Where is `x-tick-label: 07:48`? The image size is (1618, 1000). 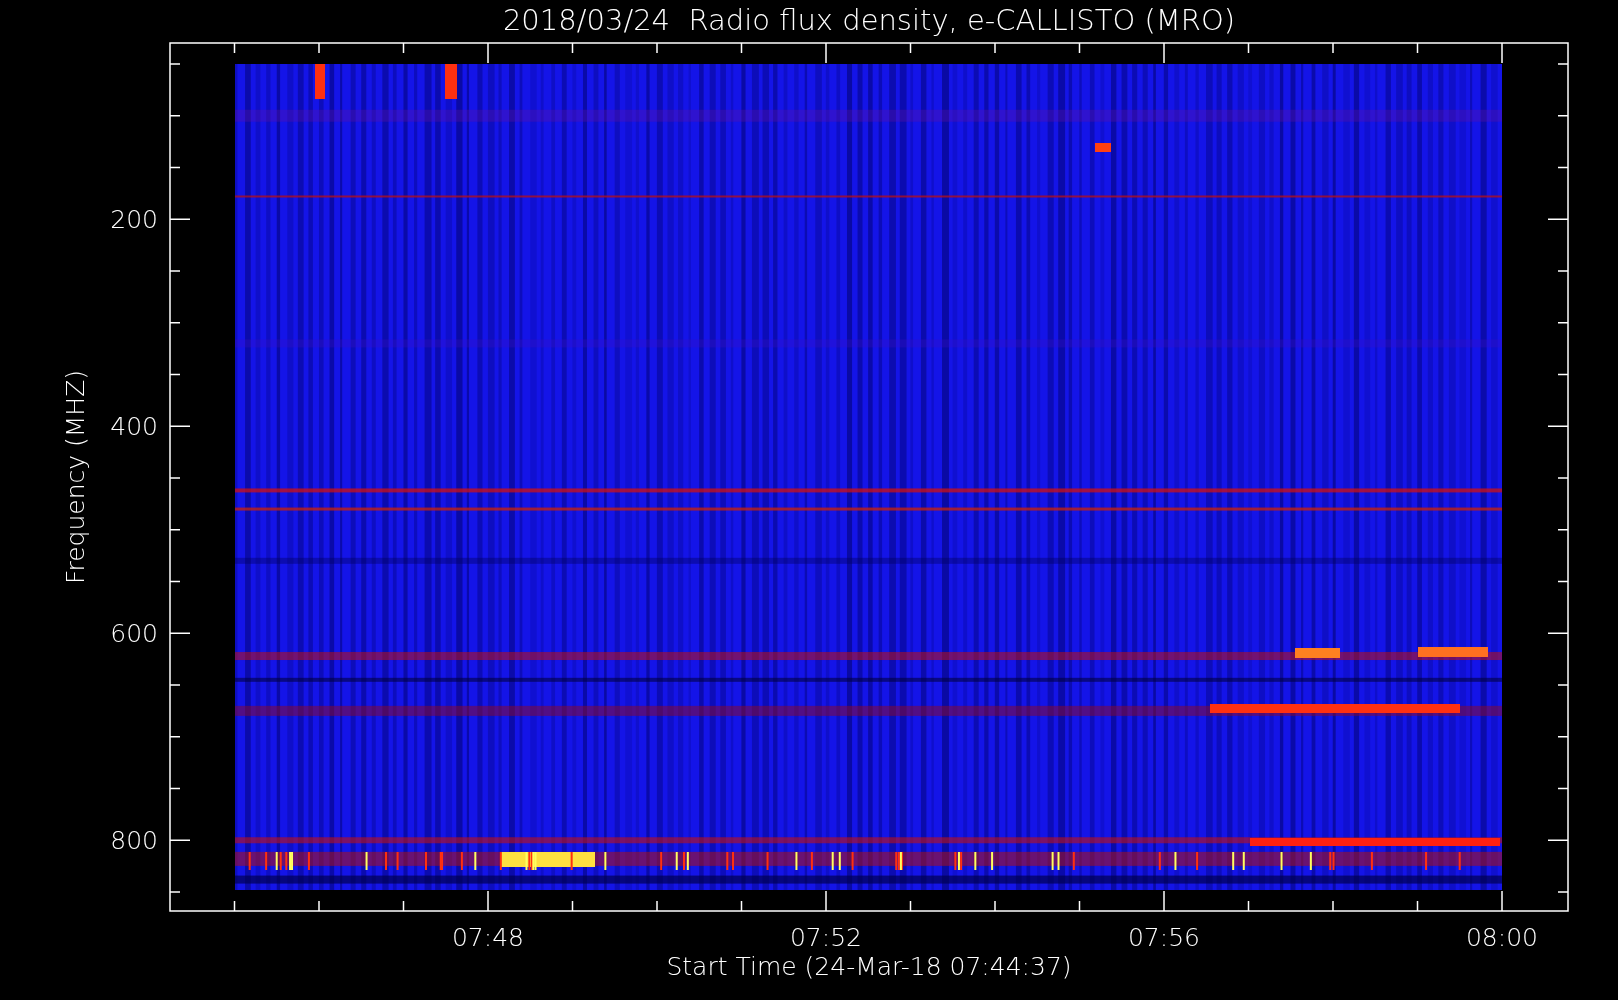
x-tick-label: 07:48 is located at coordinates (488, 937).